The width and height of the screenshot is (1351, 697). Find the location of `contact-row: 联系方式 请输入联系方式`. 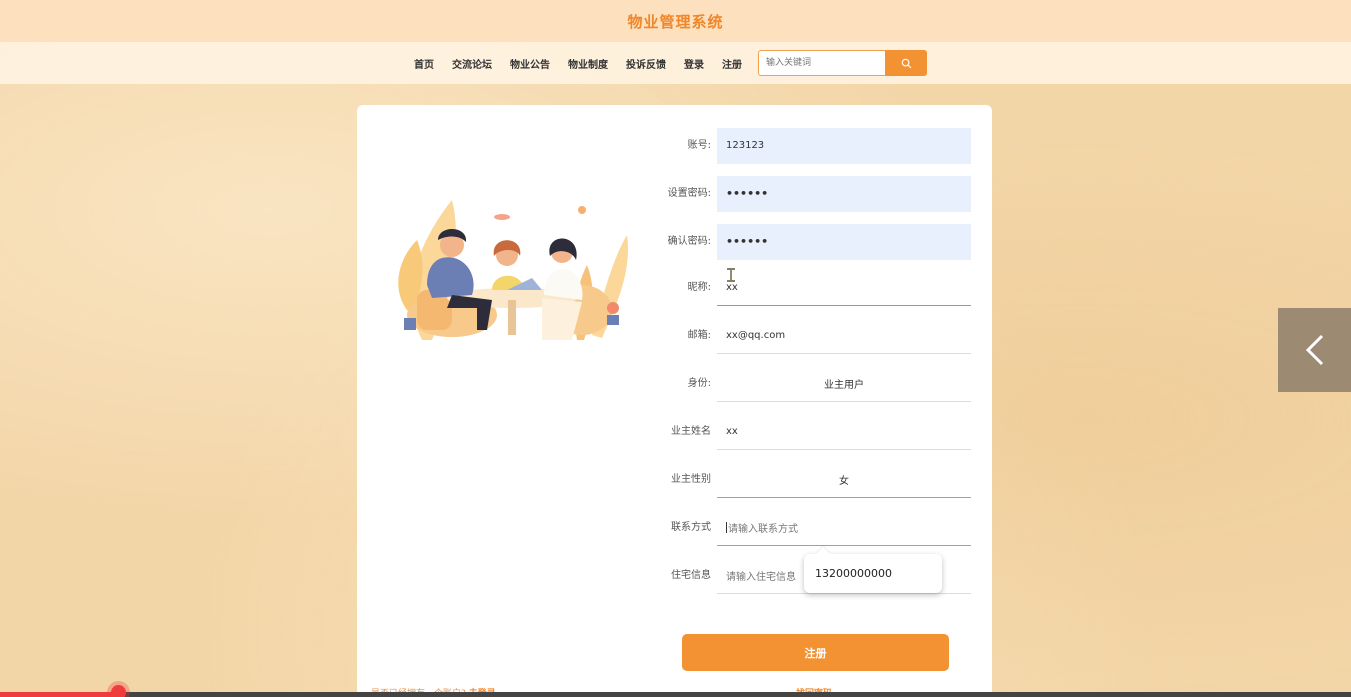

contact-row: 联系方式 请输入联系方式 is located at coordinates (674, 528).